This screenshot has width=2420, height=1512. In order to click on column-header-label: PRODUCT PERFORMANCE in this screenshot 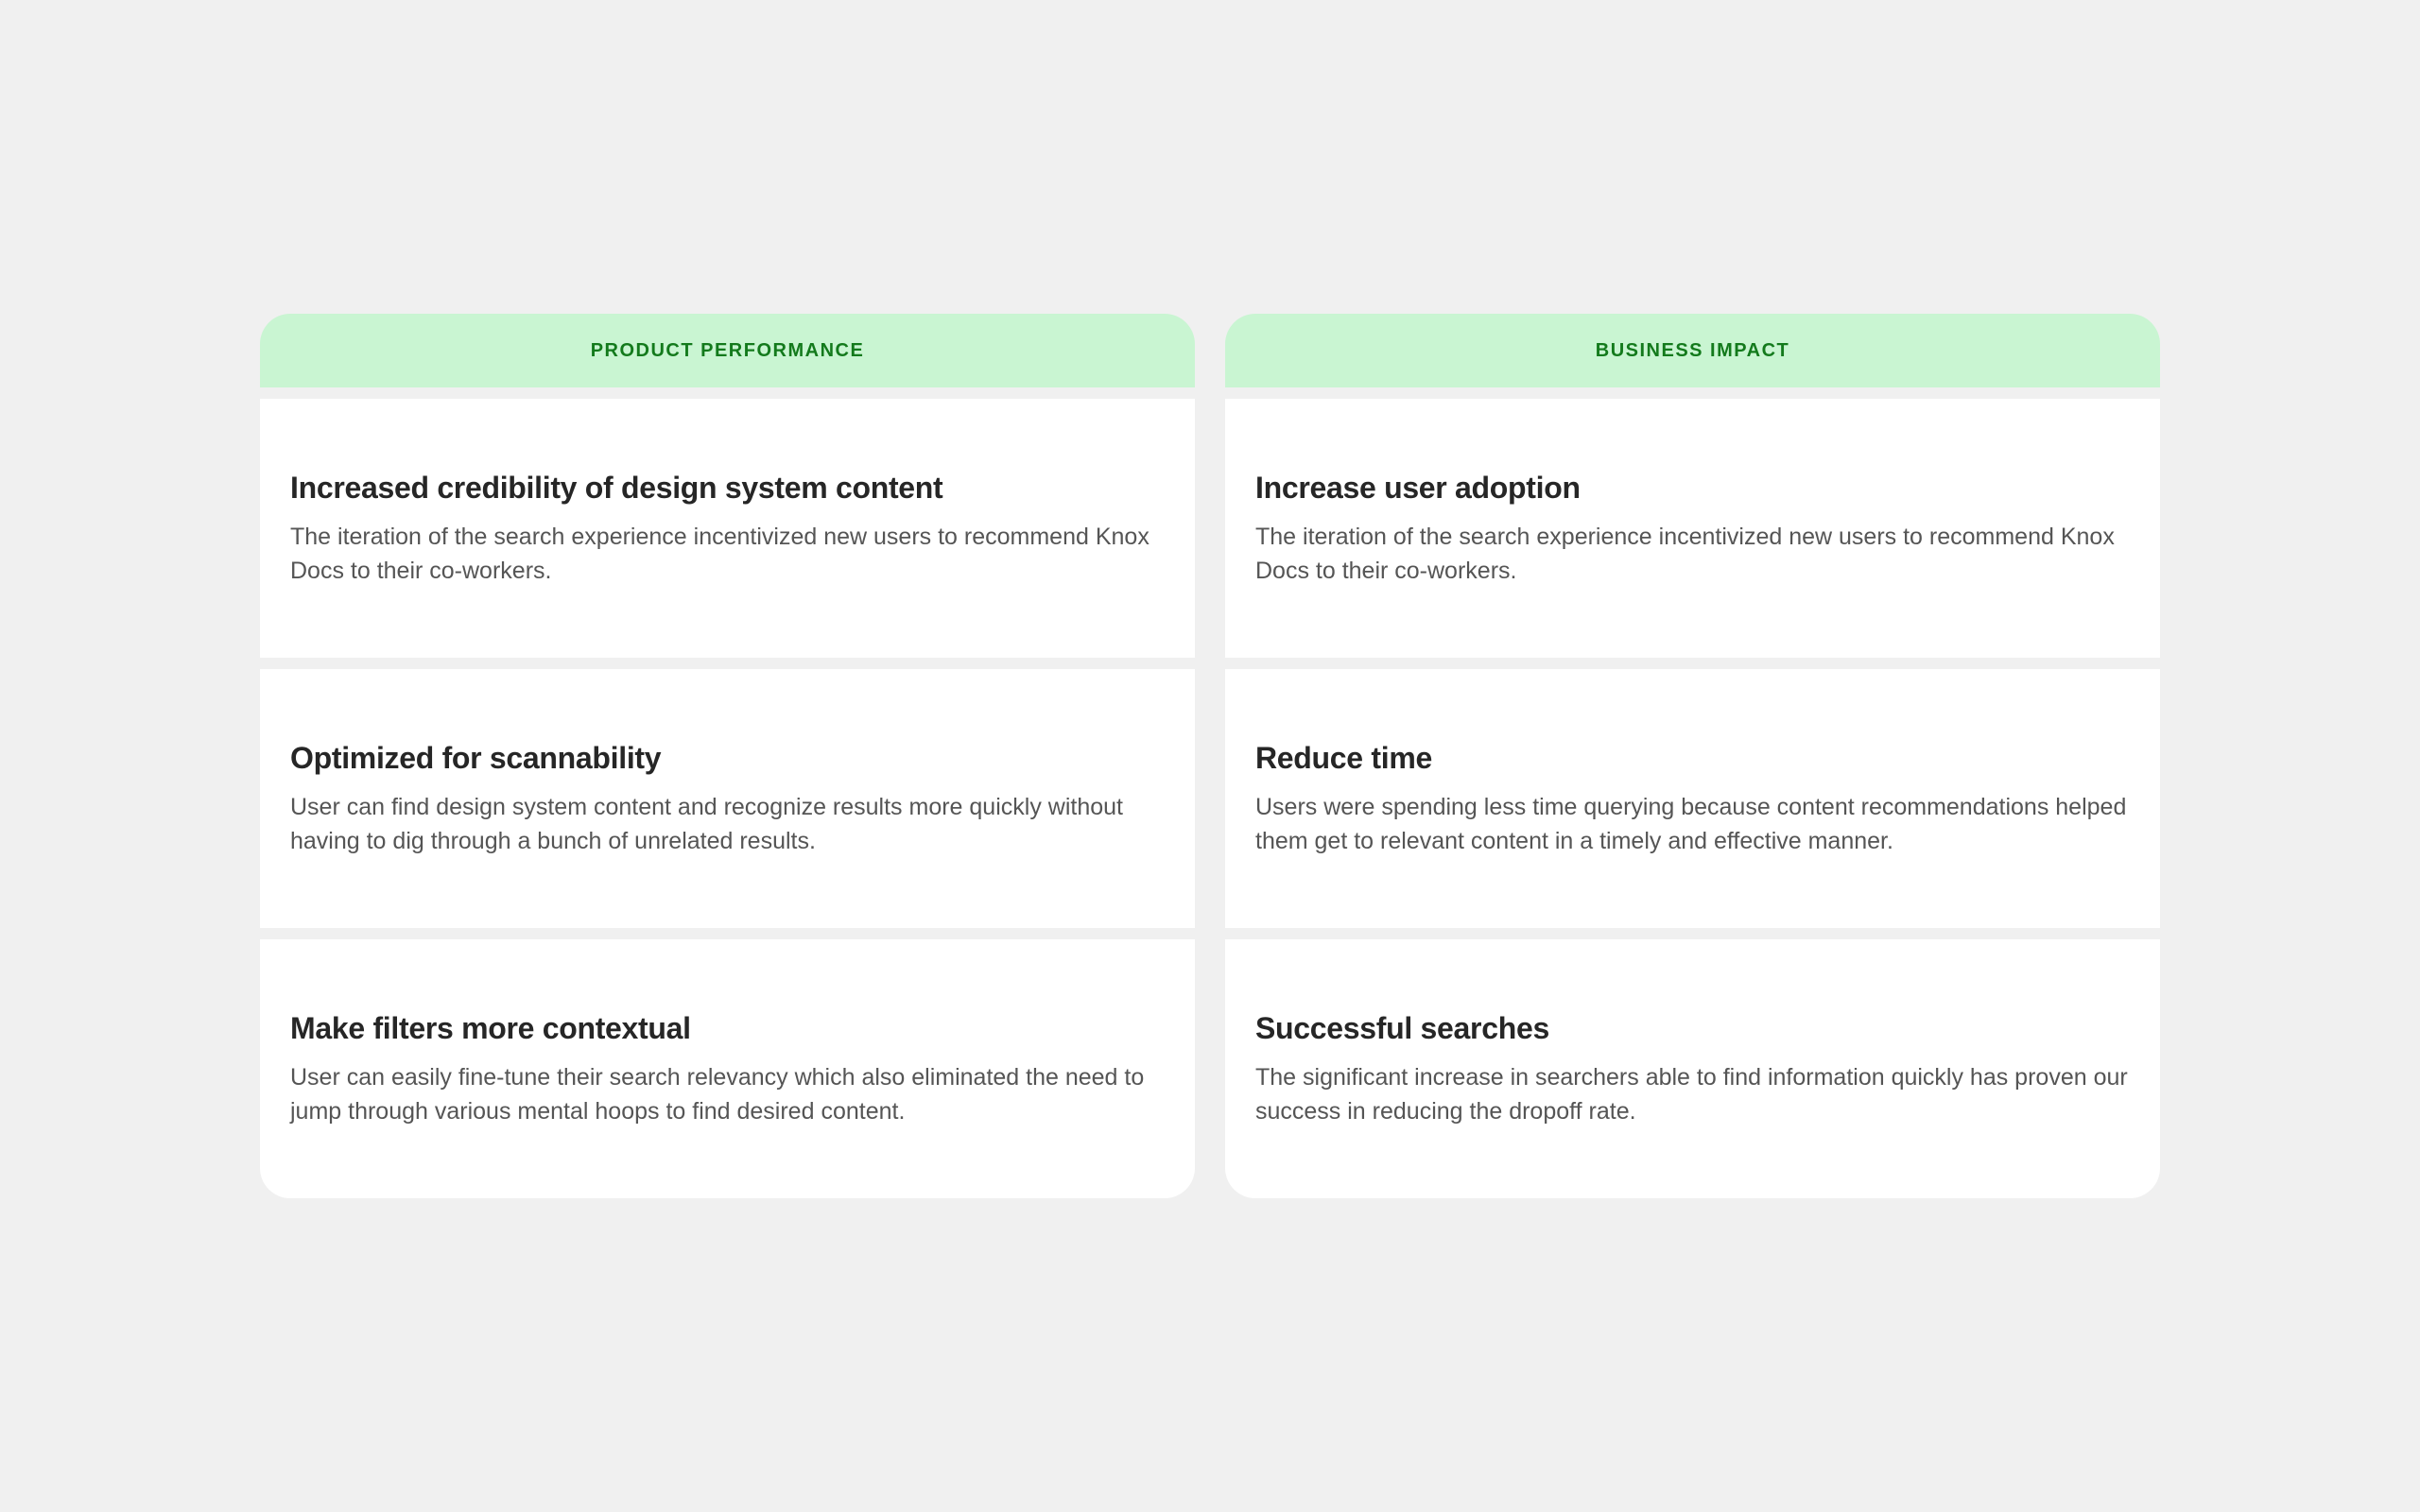, I will do `click(728, 350)`.